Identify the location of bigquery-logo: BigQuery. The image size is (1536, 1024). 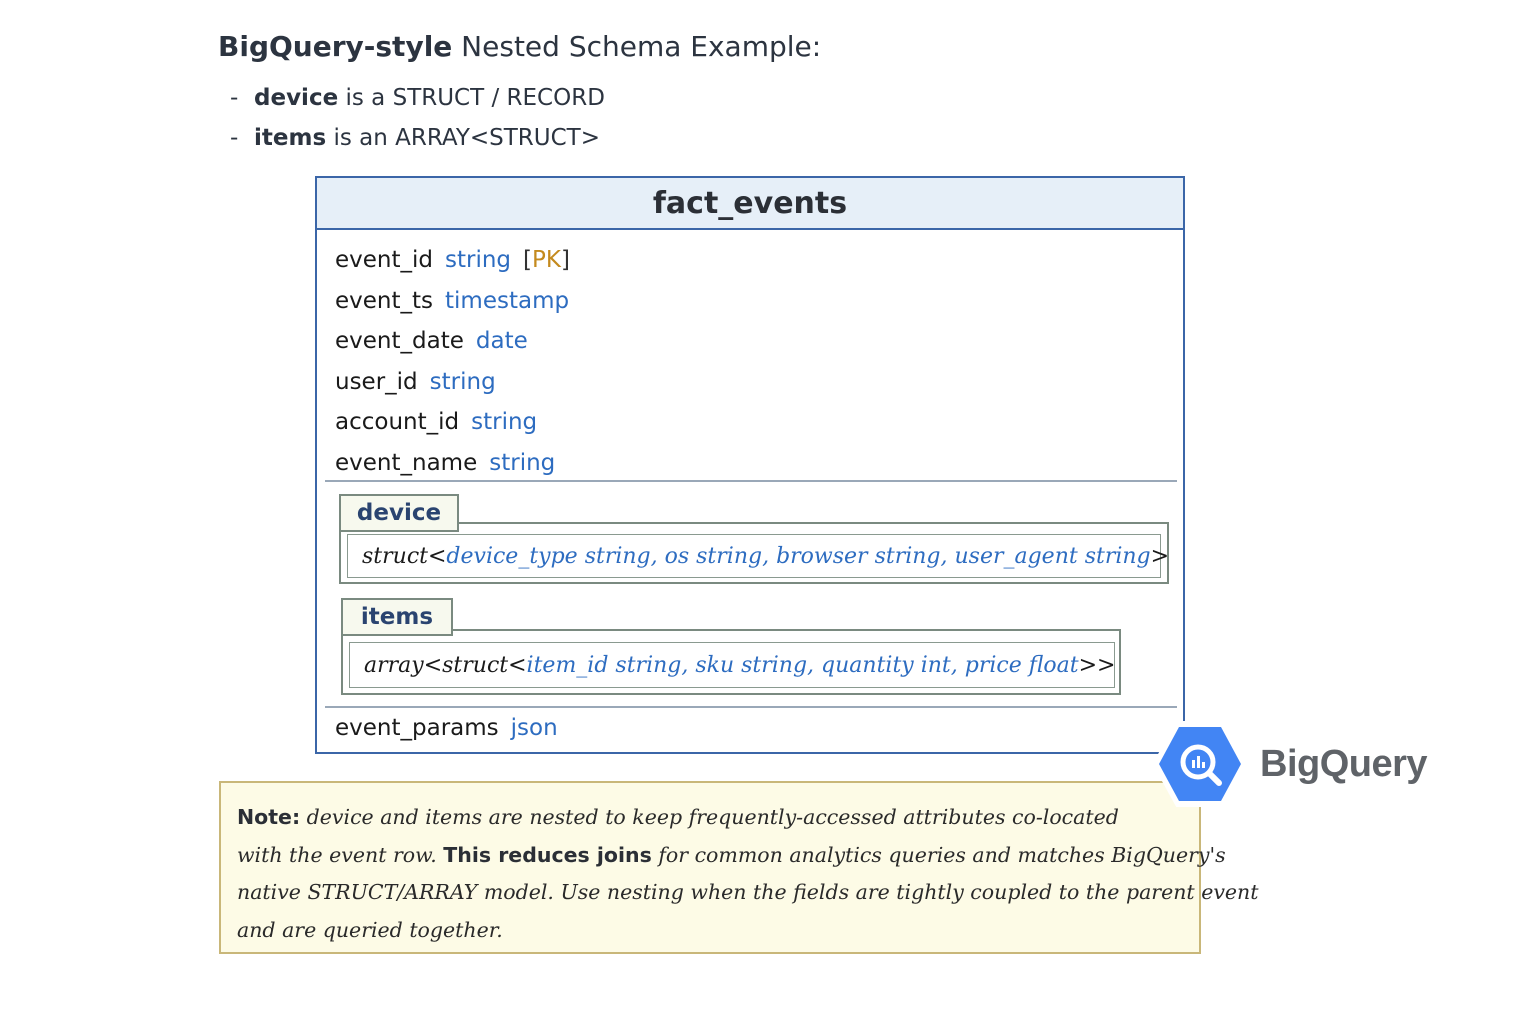
(1290, 764).